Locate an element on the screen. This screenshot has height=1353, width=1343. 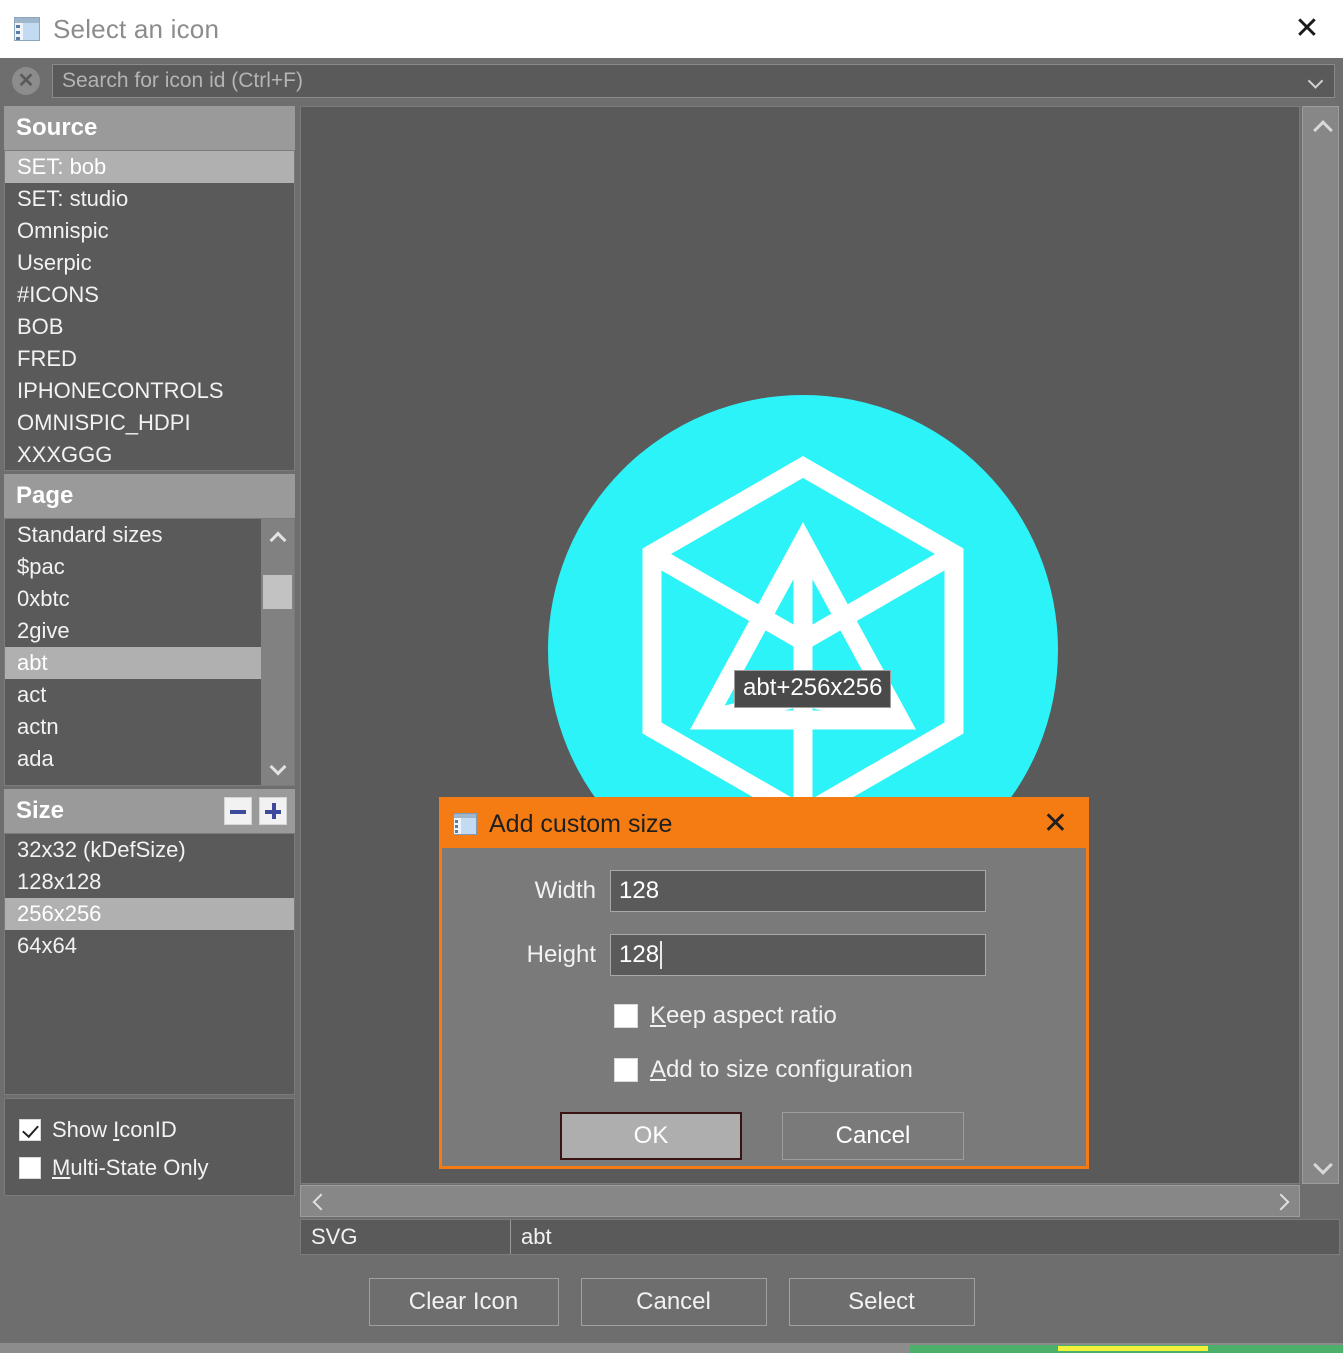
keep-aspect-ratio-checkbox: Keep aspect ratio is located at coordinates (764, 1016).